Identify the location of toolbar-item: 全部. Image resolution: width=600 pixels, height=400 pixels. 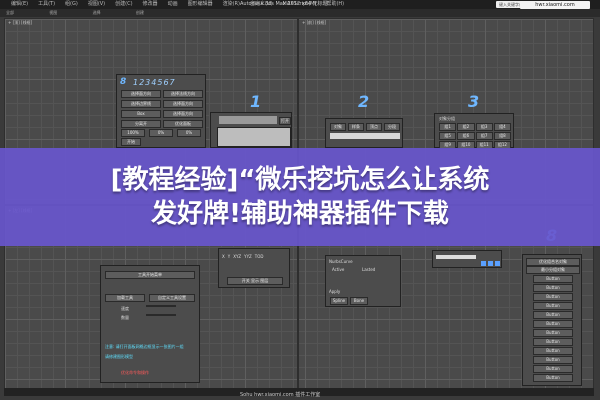
(10, 12).